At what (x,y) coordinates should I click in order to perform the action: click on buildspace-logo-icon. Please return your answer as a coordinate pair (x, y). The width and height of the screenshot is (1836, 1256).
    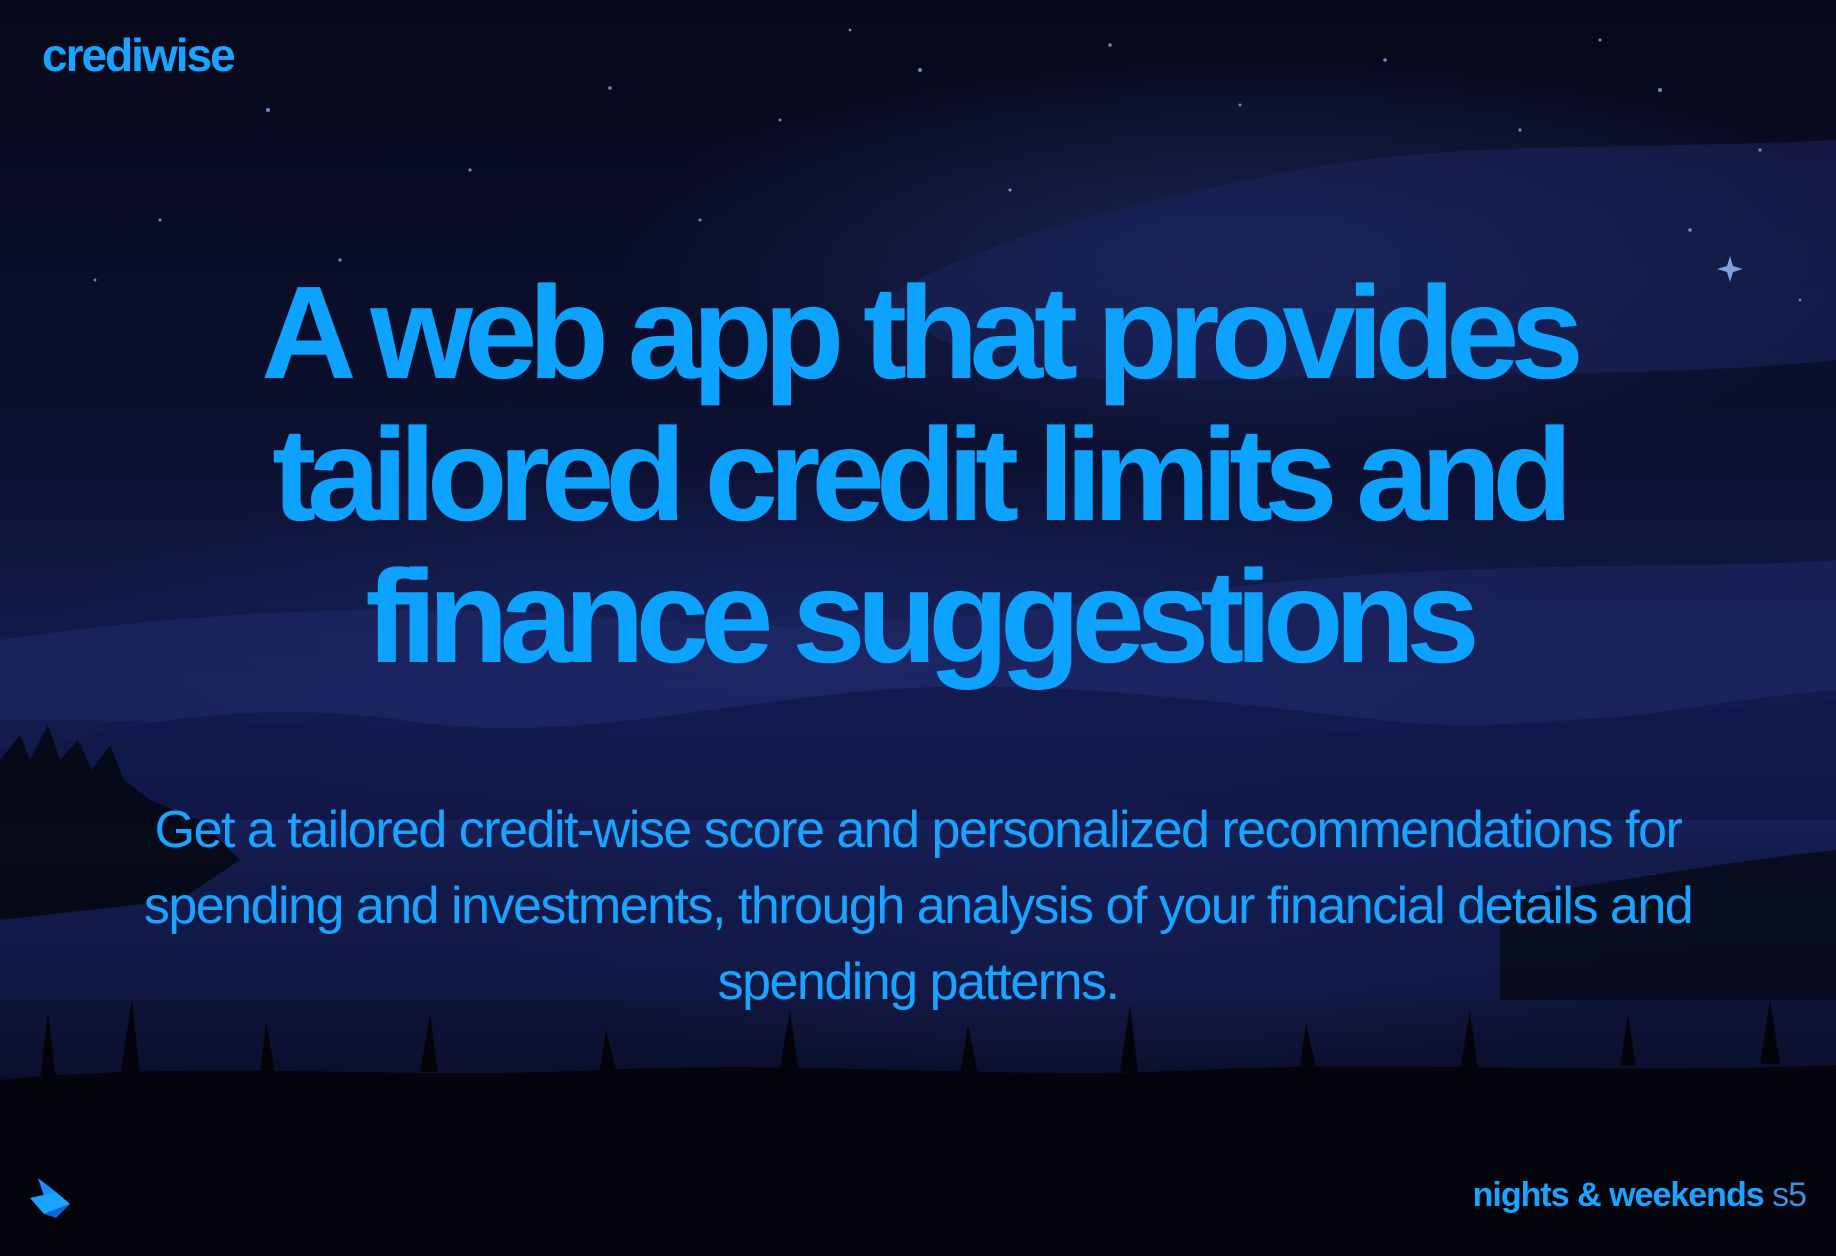
    Looking at the image, I should click on (51, 1196).